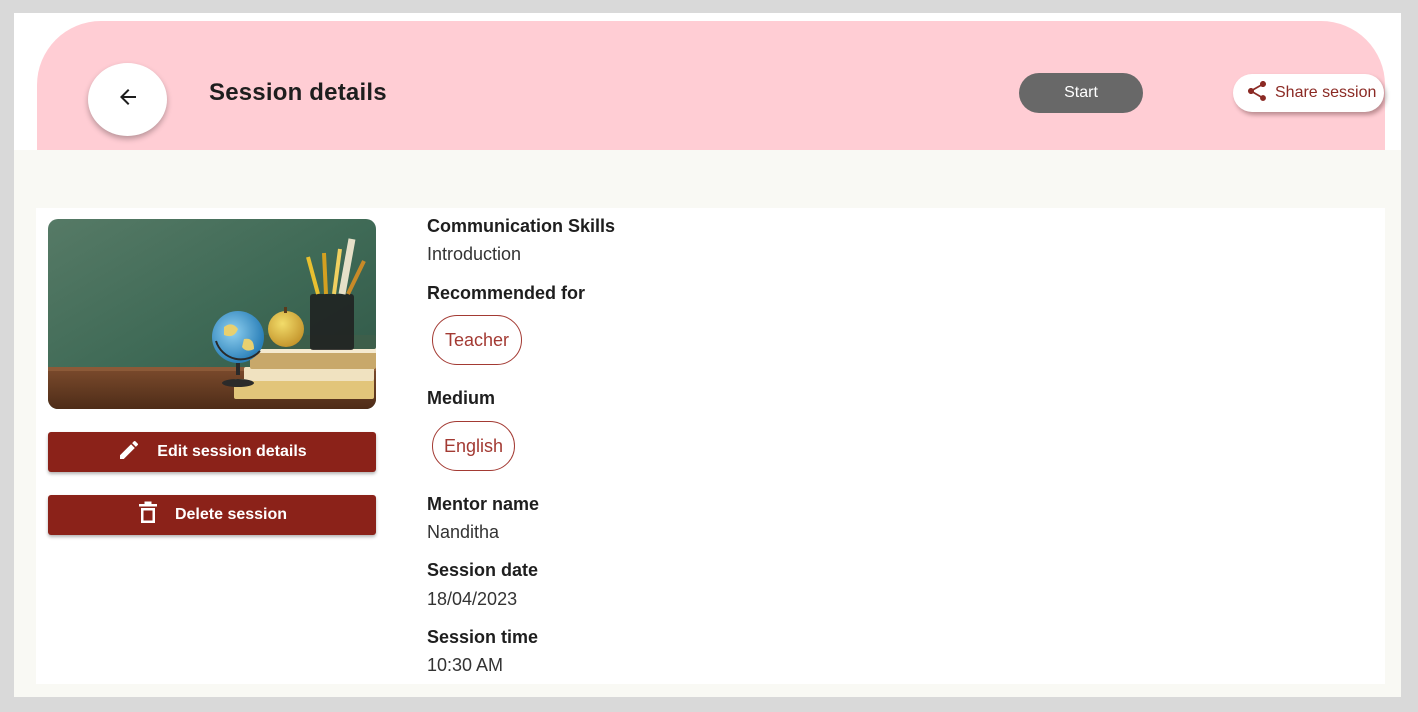 Image resolution: width=1418 pixels, height=712 pixels. Describe the element at coordinates (463, 532) in the screenshot. I see `mentor-name-value: Nanditha` at that location.